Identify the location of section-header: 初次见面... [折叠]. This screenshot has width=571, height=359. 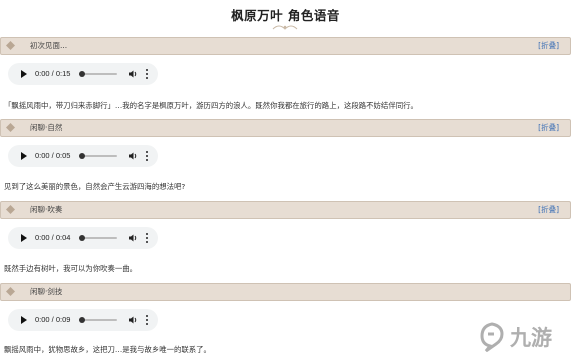
(285, 46).